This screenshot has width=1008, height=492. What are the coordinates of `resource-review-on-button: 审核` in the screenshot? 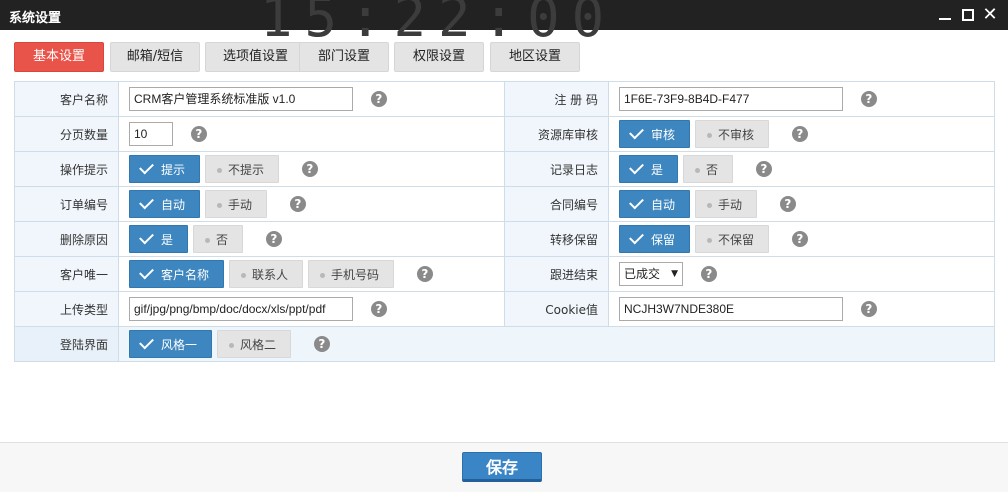 It's located at (655, 134).